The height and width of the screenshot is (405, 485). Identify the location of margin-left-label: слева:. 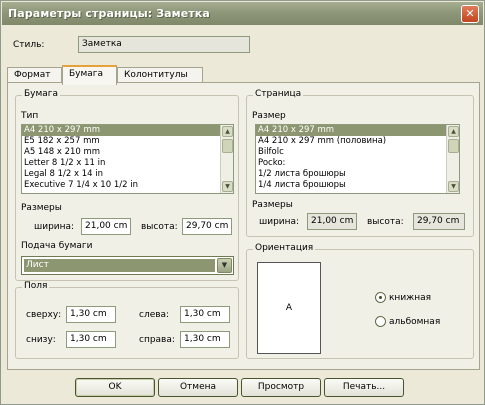
(154, 315).